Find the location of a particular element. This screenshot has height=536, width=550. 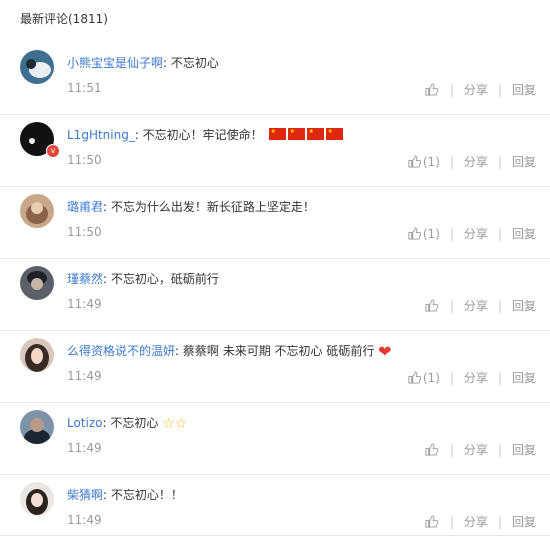

comment-username: Lotizo is located at coordinates (85, 423).